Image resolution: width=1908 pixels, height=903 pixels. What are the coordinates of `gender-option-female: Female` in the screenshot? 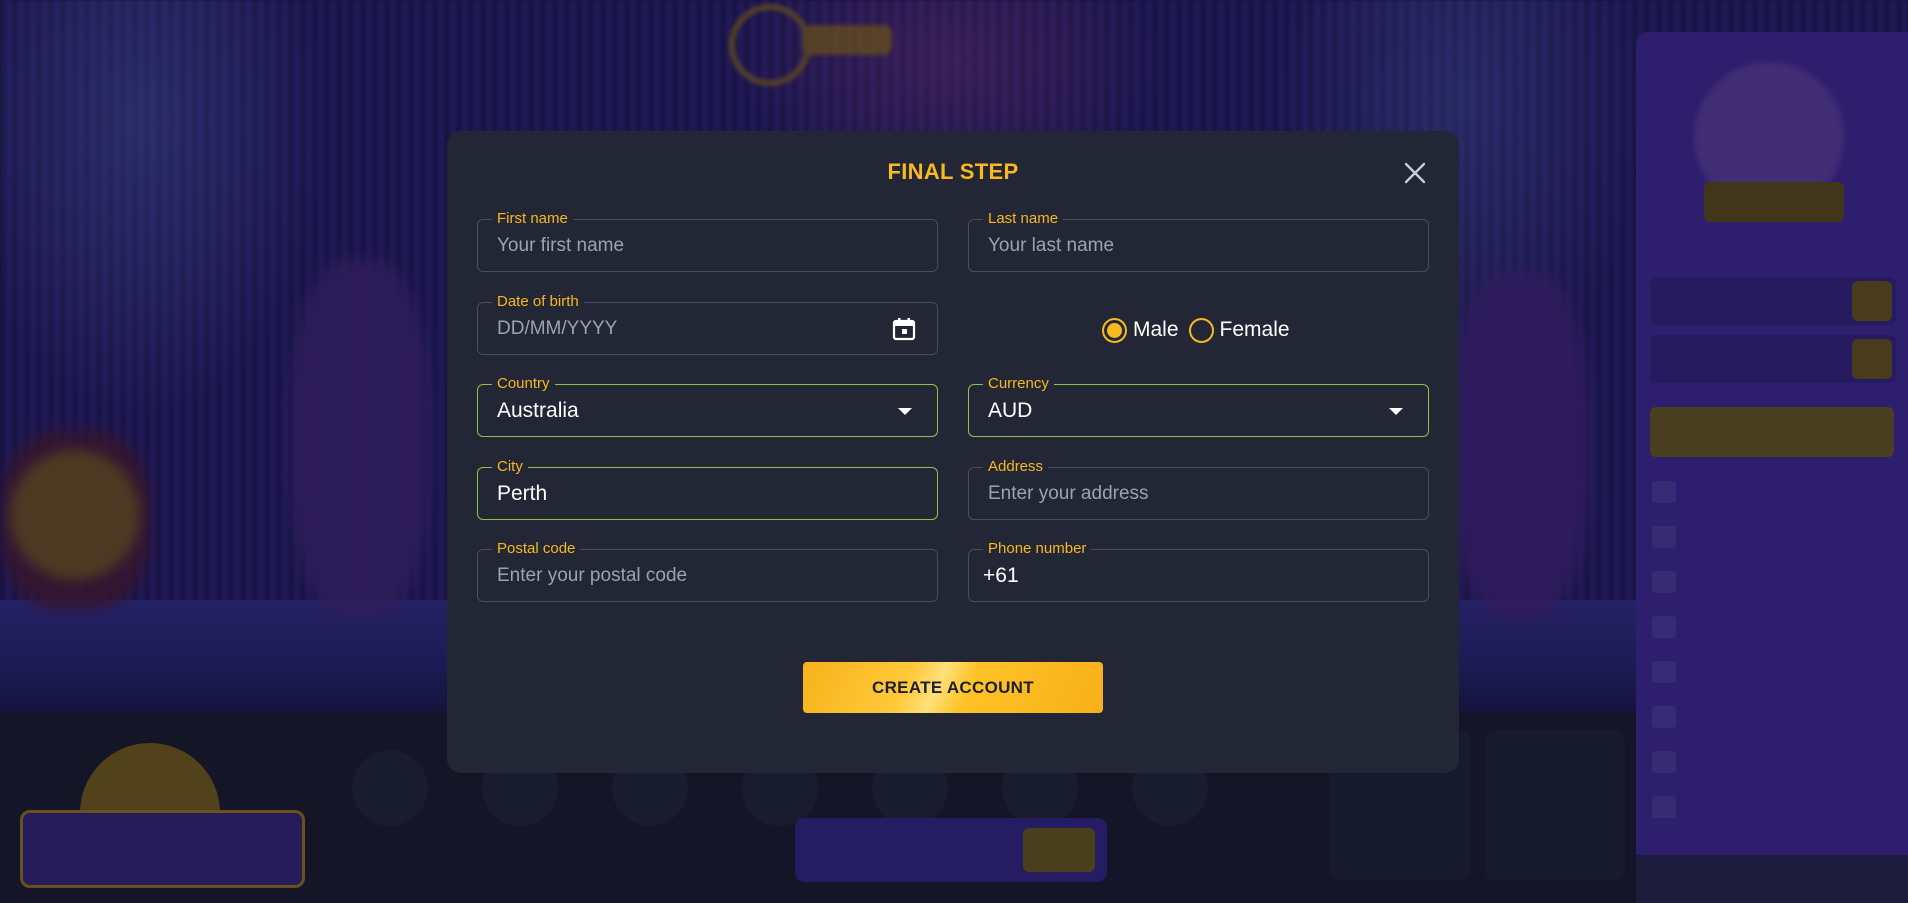 It's located at (1239, 330).